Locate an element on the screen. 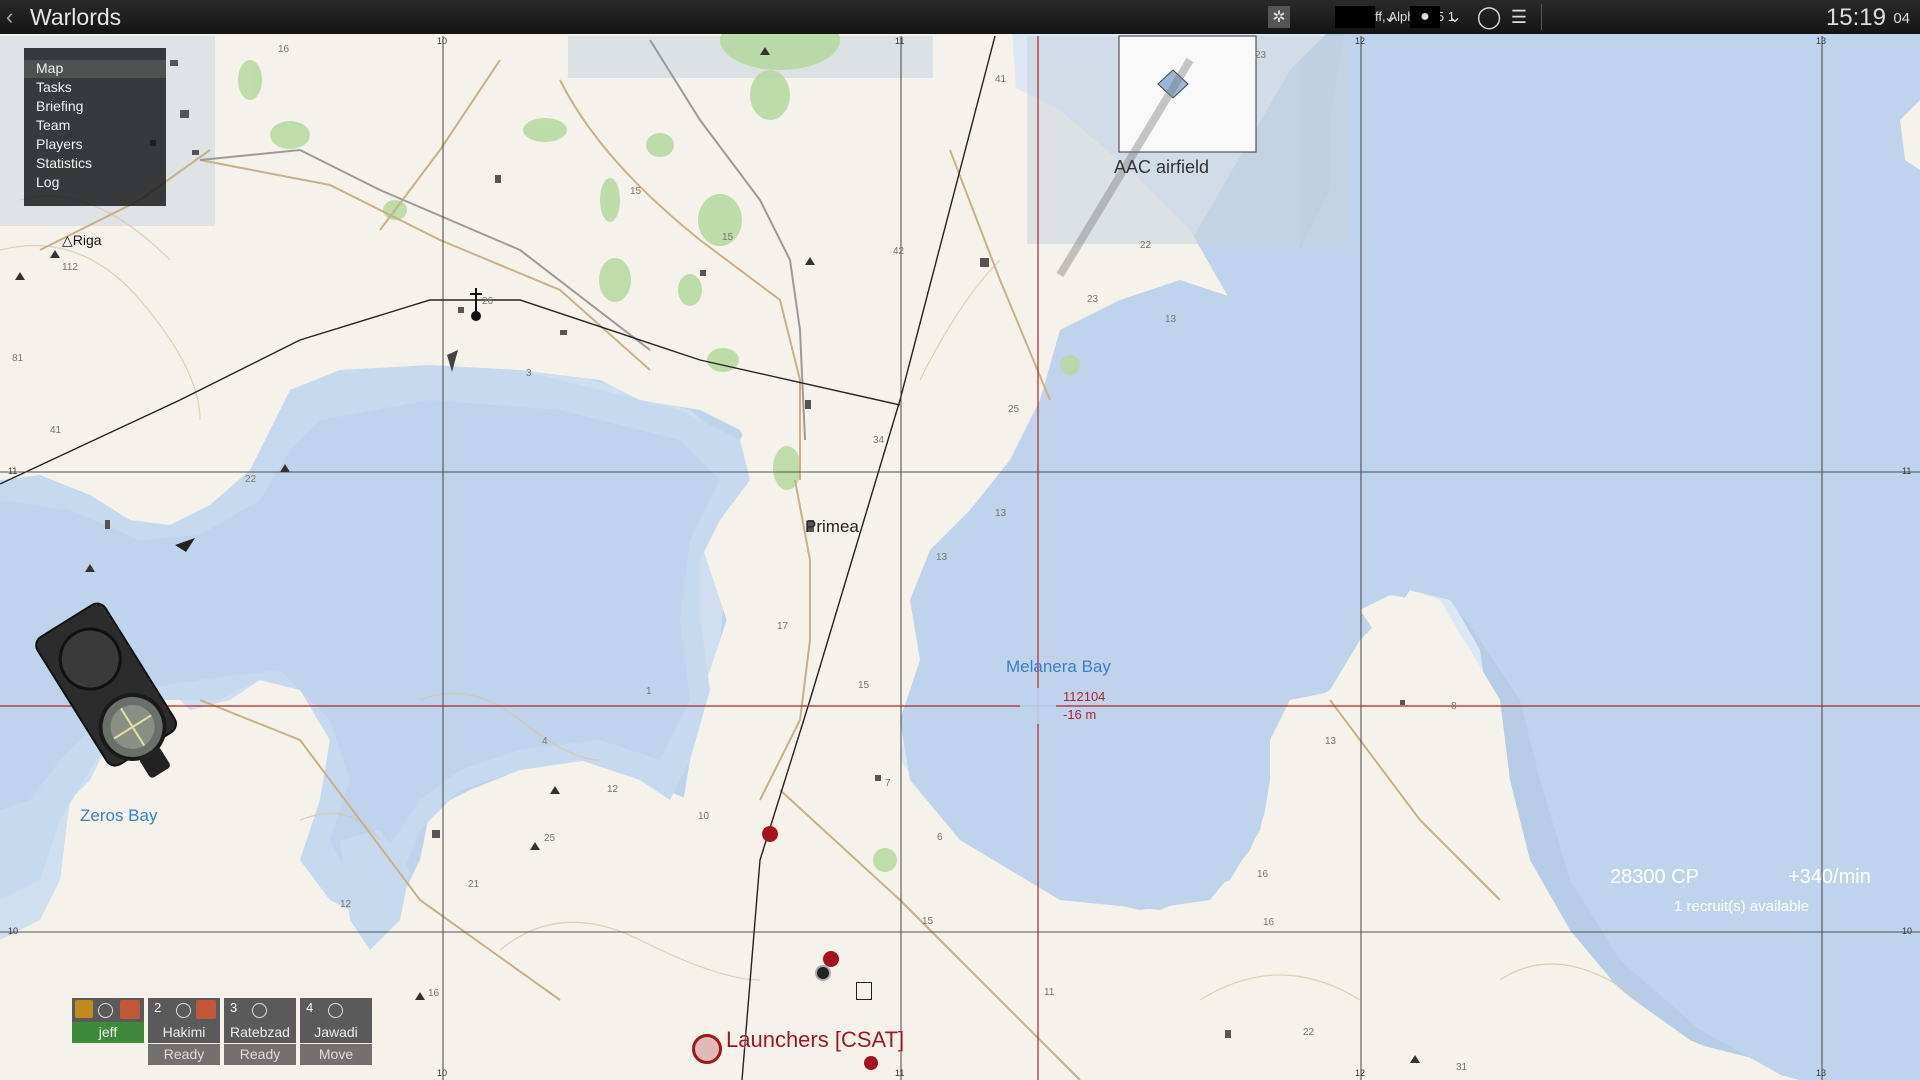 This screenshot has width=1920, height=1080. grid-label-y10-right: 10 is located at coordinates (1907, 931).